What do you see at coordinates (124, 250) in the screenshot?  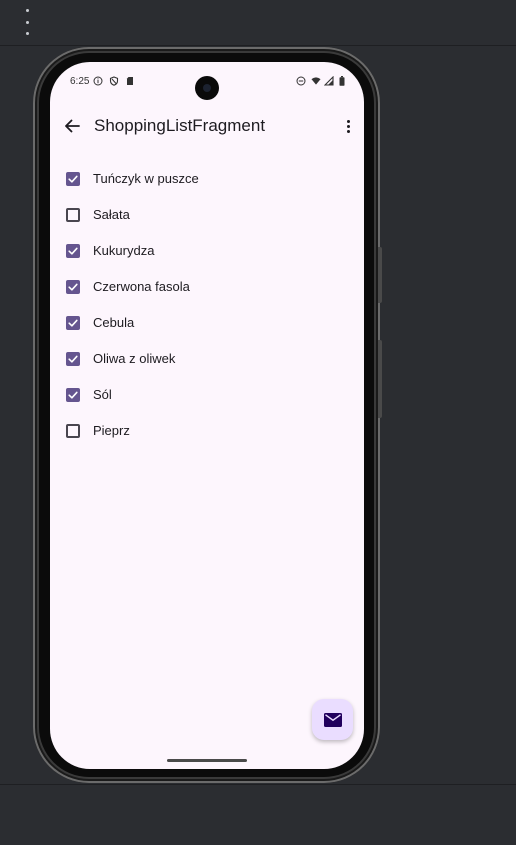 I see `list-item-label: Kukurydza` at bounding box center [124, 250].